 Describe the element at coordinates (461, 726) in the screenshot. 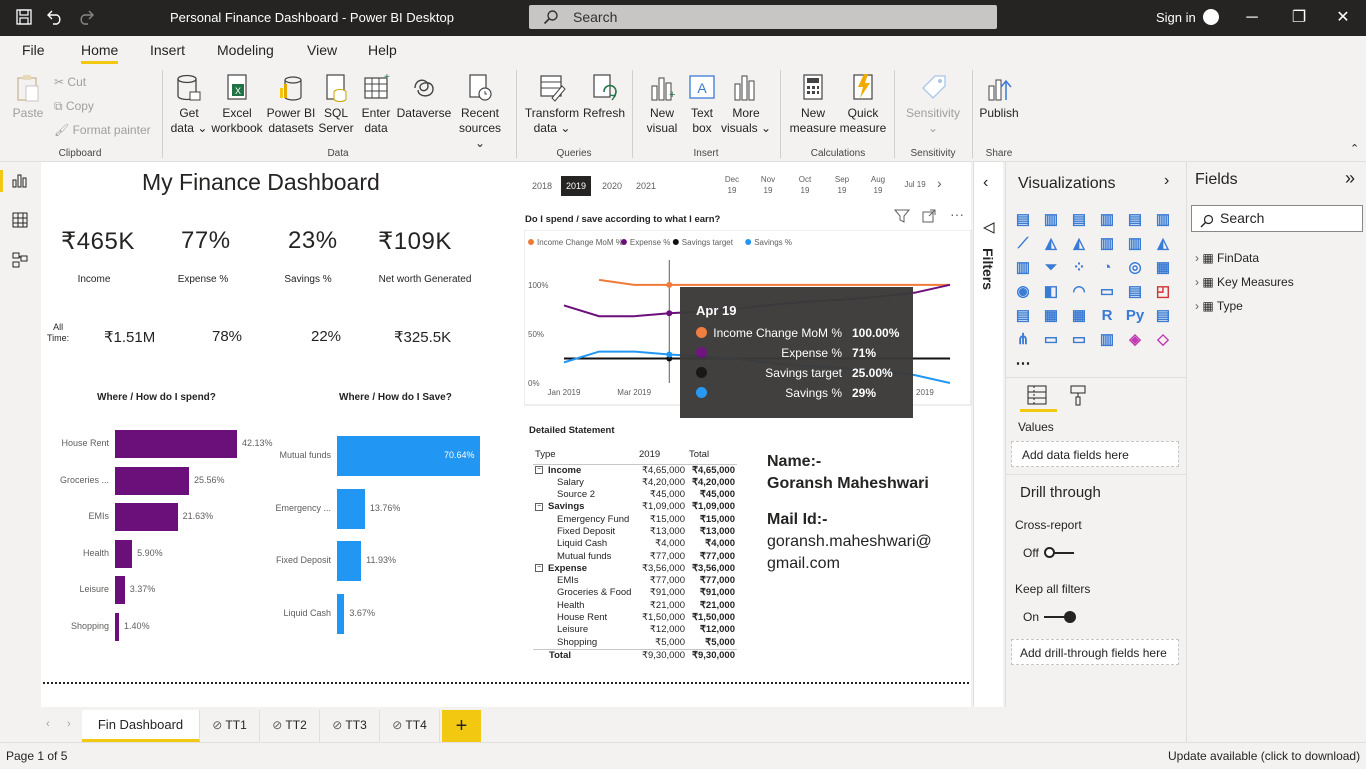

I see `add-page-button: +` at that location.